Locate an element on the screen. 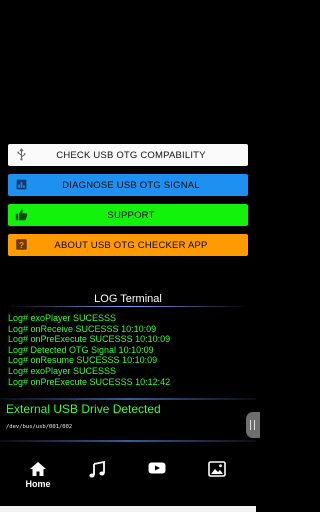 The image size is (320, 512). support-button: SUPPORT is located at coordinates (128, 215).